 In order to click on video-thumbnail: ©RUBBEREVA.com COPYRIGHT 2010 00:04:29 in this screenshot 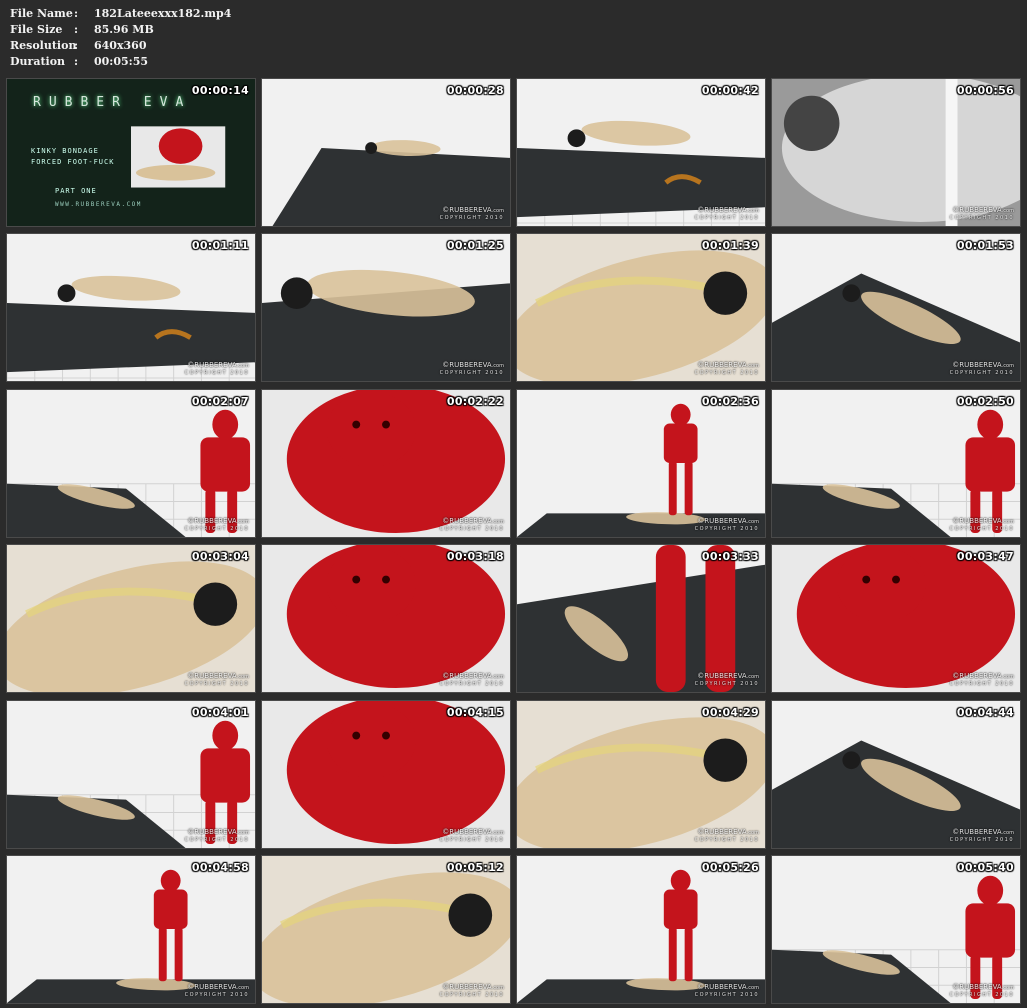, I will do `click(641, 774)`.